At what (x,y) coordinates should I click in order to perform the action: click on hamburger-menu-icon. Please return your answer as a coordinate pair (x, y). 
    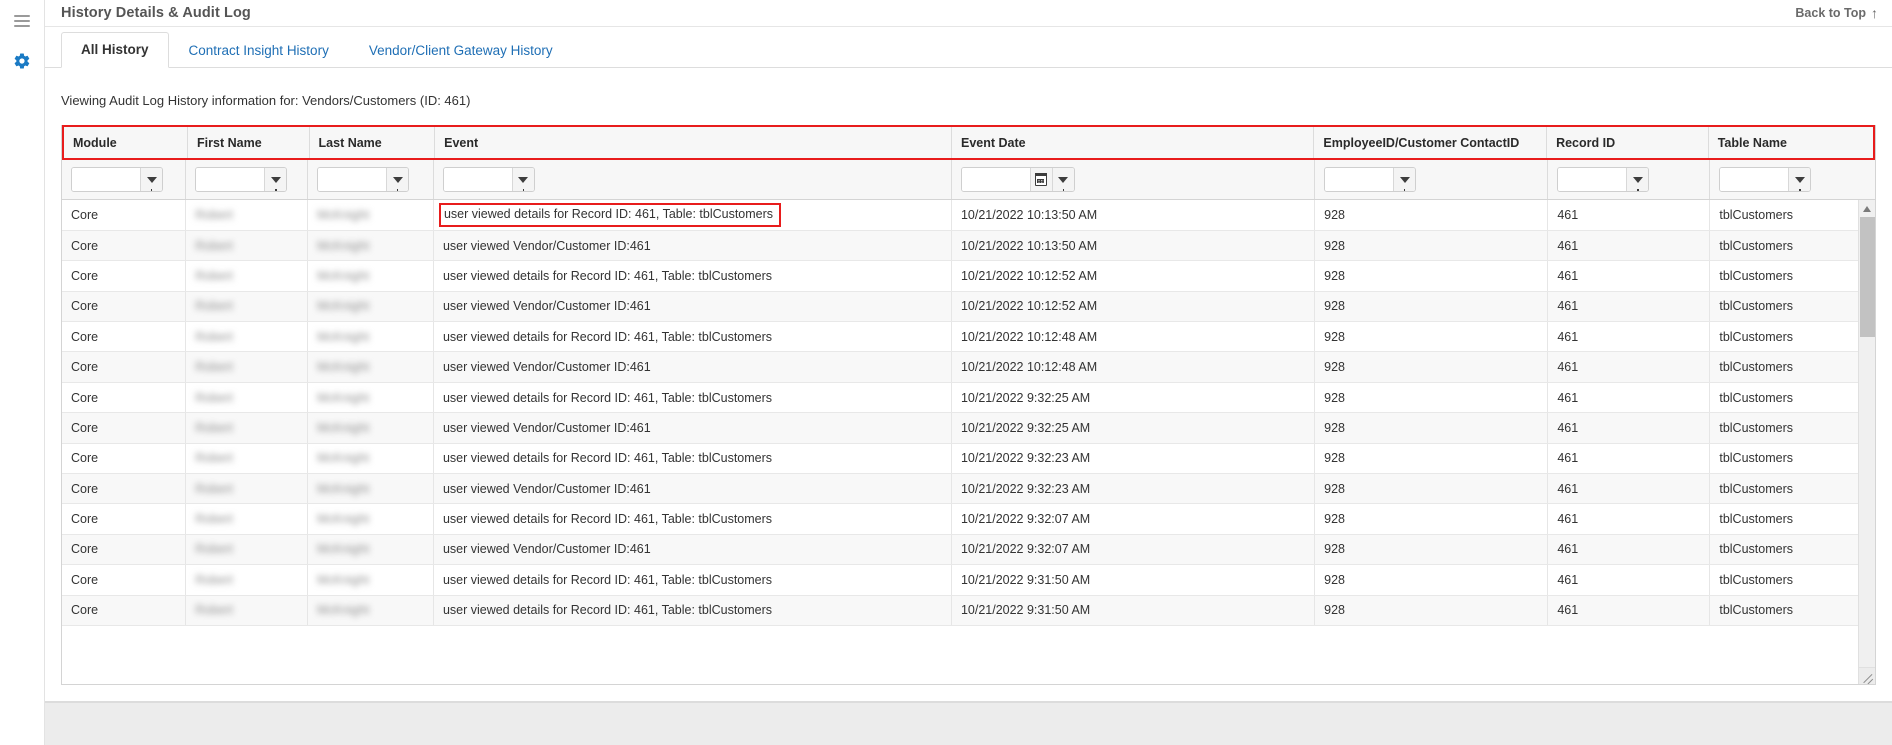
    Looking at the image, I should click on (22, 21).